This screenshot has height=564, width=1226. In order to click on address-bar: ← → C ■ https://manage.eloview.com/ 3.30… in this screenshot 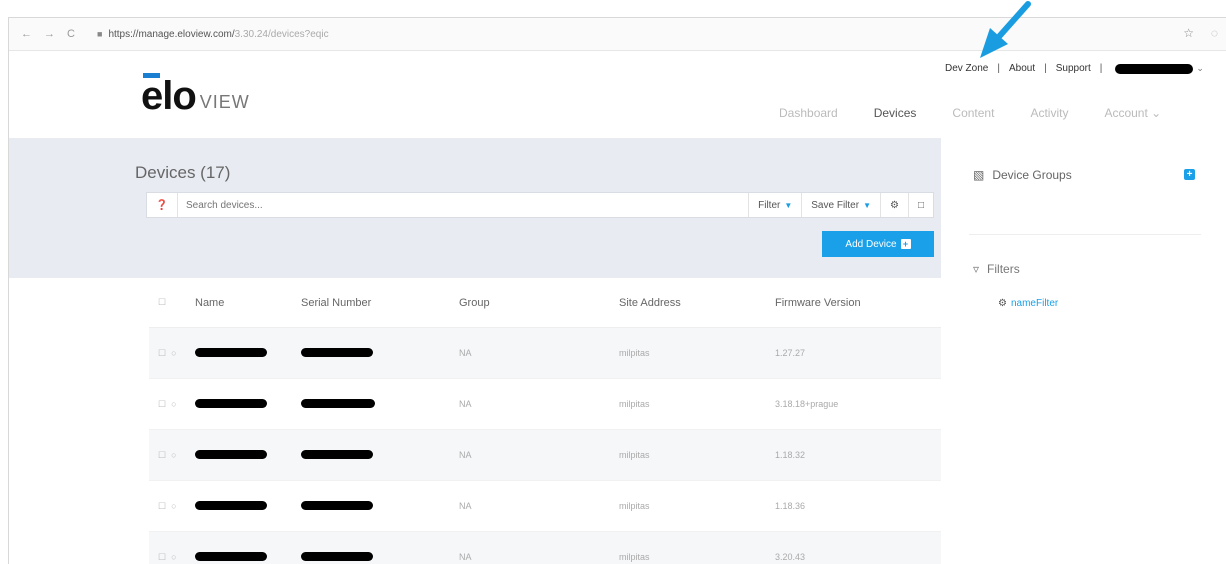, I will do `click(617, 34)`.